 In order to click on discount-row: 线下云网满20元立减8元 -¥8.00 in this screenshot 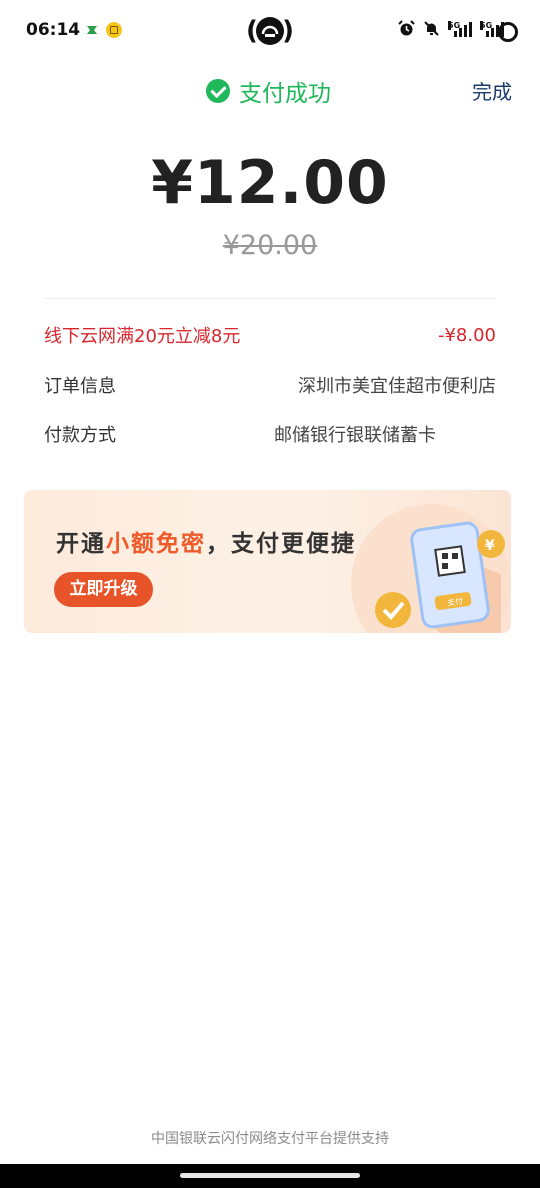, I will do `click(270, 335)`.